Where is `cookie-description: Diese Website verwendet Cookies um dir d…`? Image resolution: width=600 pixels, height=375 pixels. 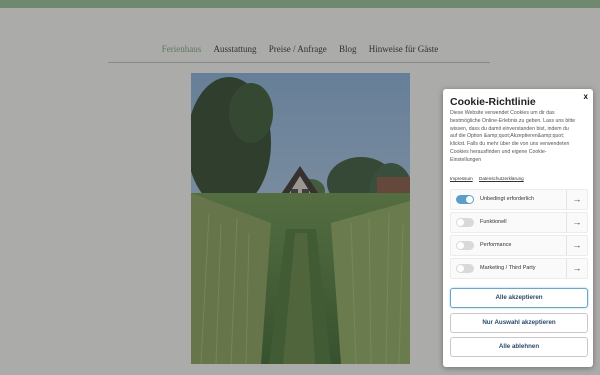
cookie-description: Diese Website verwendet Cookies um dir d… is located at coordinates (513, 136).